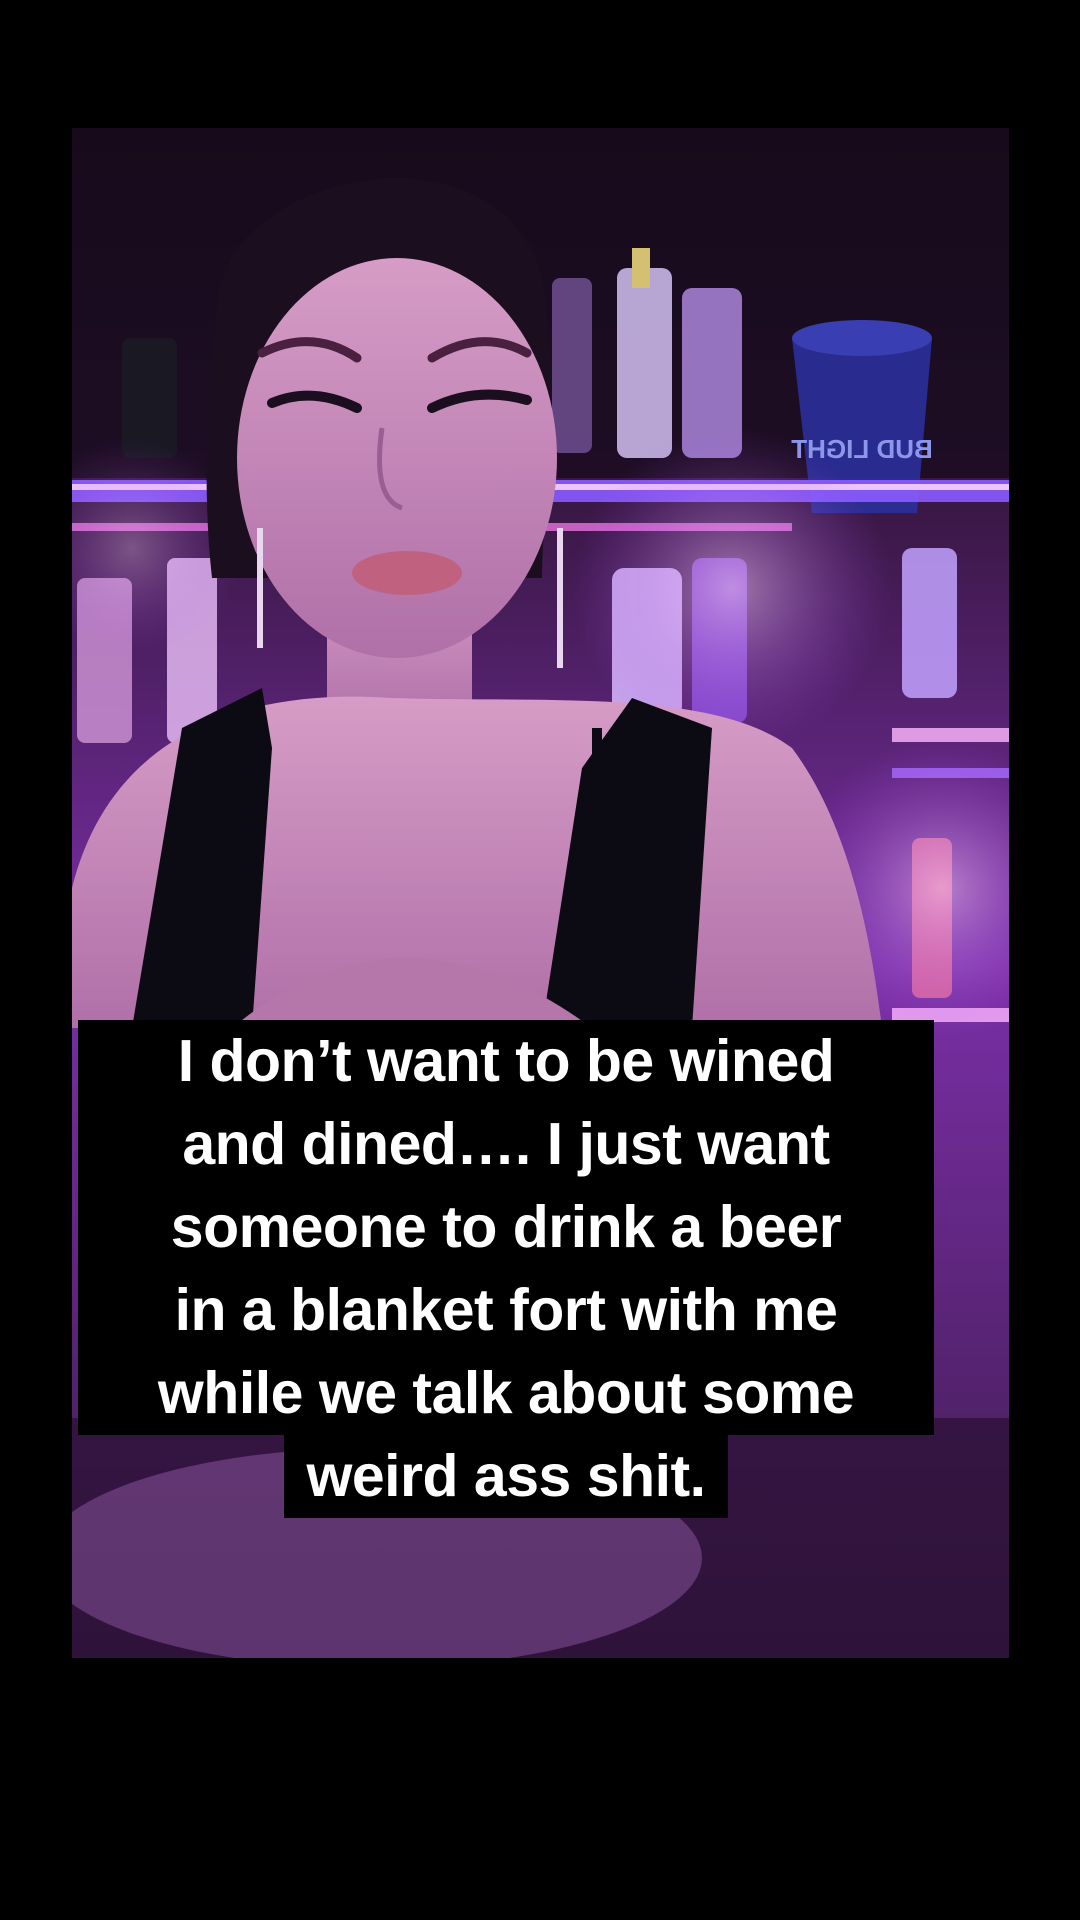  I want to click on caption-line: while we talk about some, so click(506, 1393).